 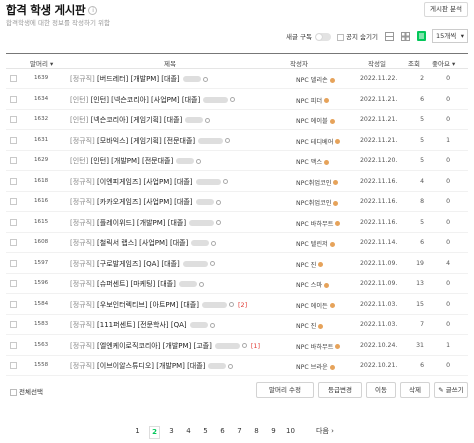 I want to click on post-subject: [정규직] [카카오게임즈] [사업PM] [대졸], so click(x=145, y=202).